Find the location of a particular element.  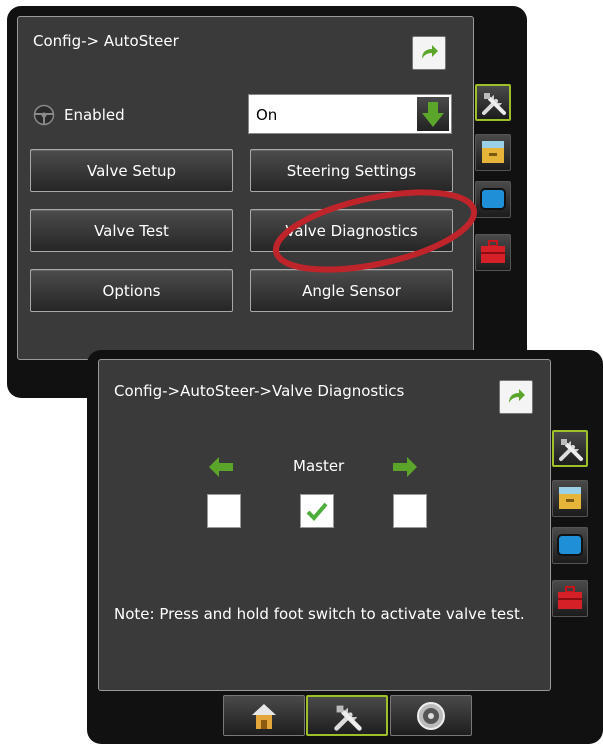

right-valve-checkbox is located at coordinates (410, 511).